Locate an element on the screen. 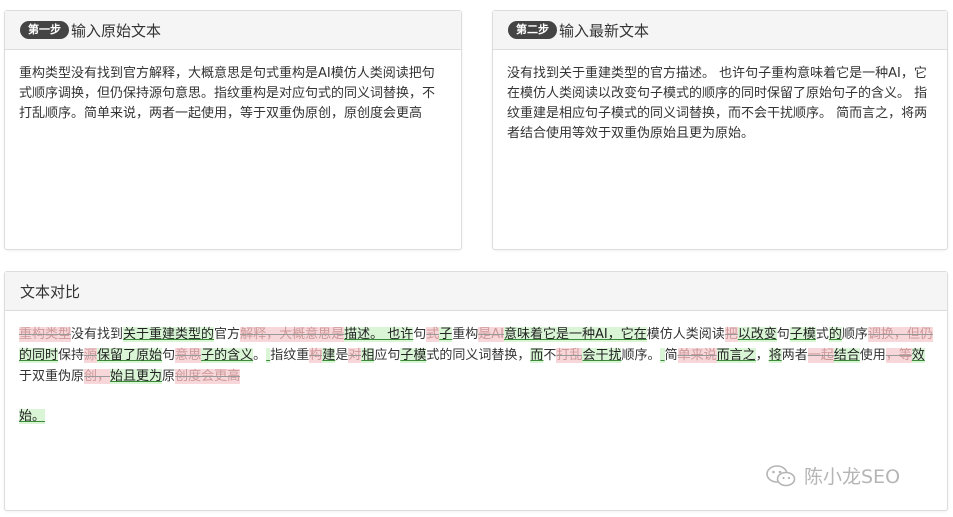 The height and width of the screenshot is (517, 953). diff-inserted-segment: 的同时 is located at coordinates (39, 355).